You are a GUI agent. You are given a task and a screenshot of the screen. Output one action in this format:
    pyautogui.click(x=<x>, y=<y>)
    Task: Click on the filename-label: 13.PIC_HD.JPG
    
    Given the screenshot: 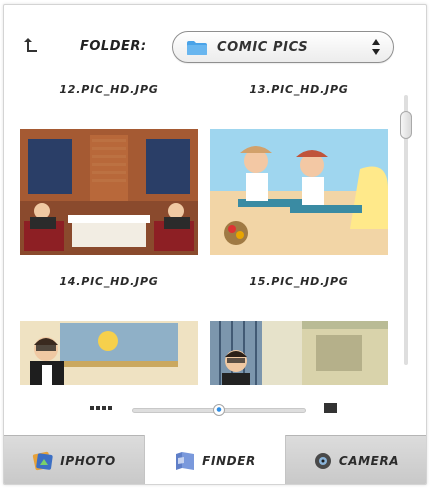 What is the action you would take?
    pyautogui.click(x=299, y=89)
    